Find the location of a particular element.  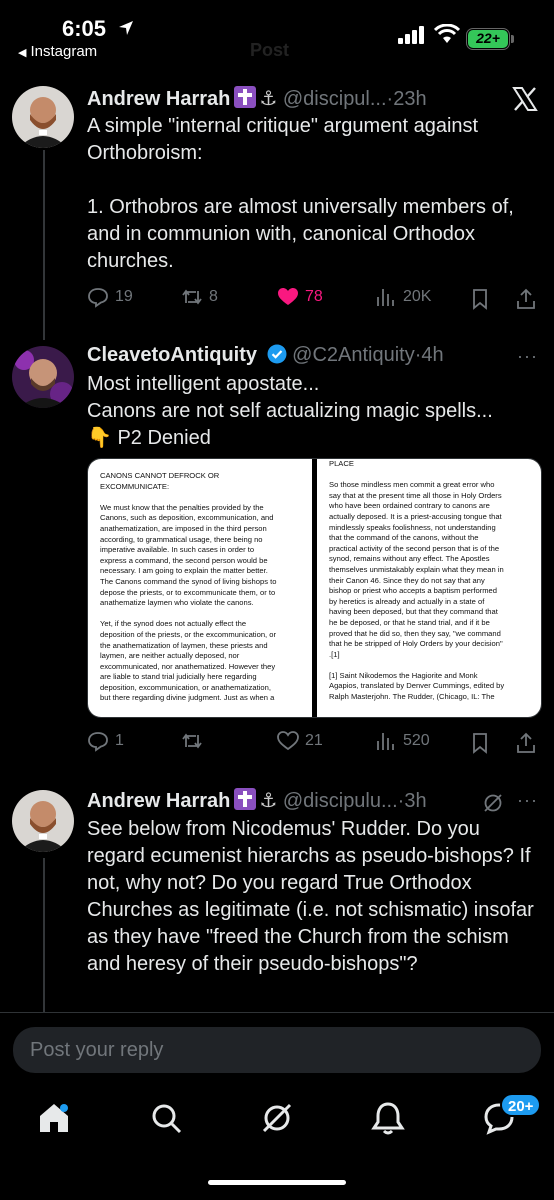

post-actions: 1 21 520 is located at coordinates (313, 743).